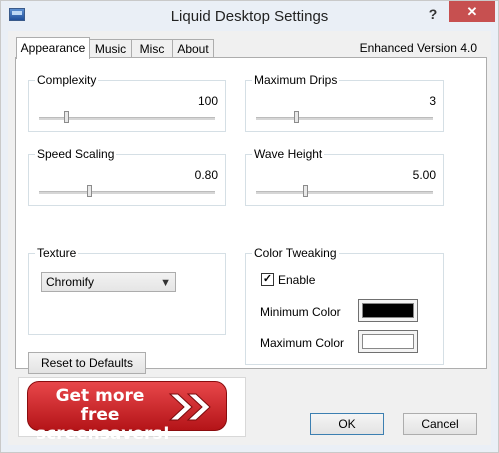 The width and height of the screenshot is (499, 453). I want to click on speed-scaling-value: 0.80, so click(206, 175).